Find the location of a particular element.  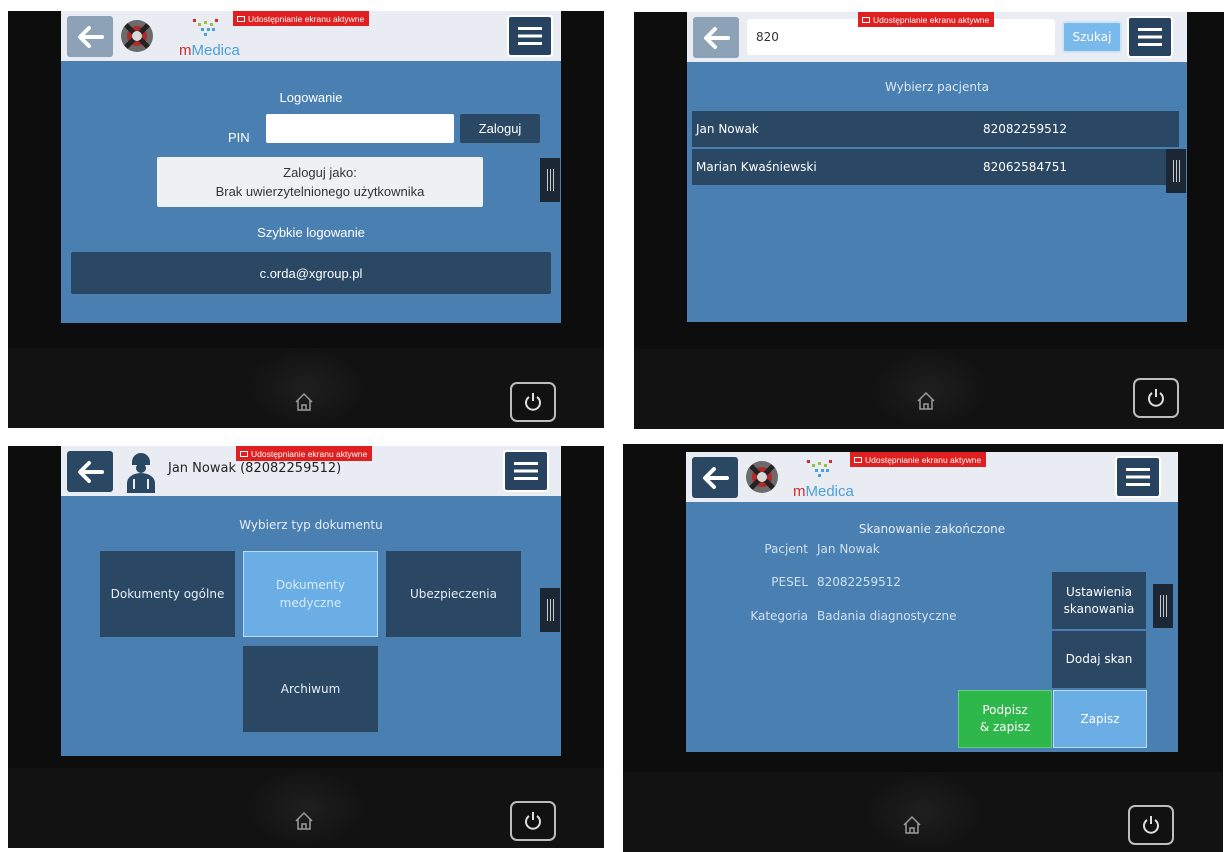

doc-type-insurance: Ubezpieczenia is located at coordinates (453, 594).